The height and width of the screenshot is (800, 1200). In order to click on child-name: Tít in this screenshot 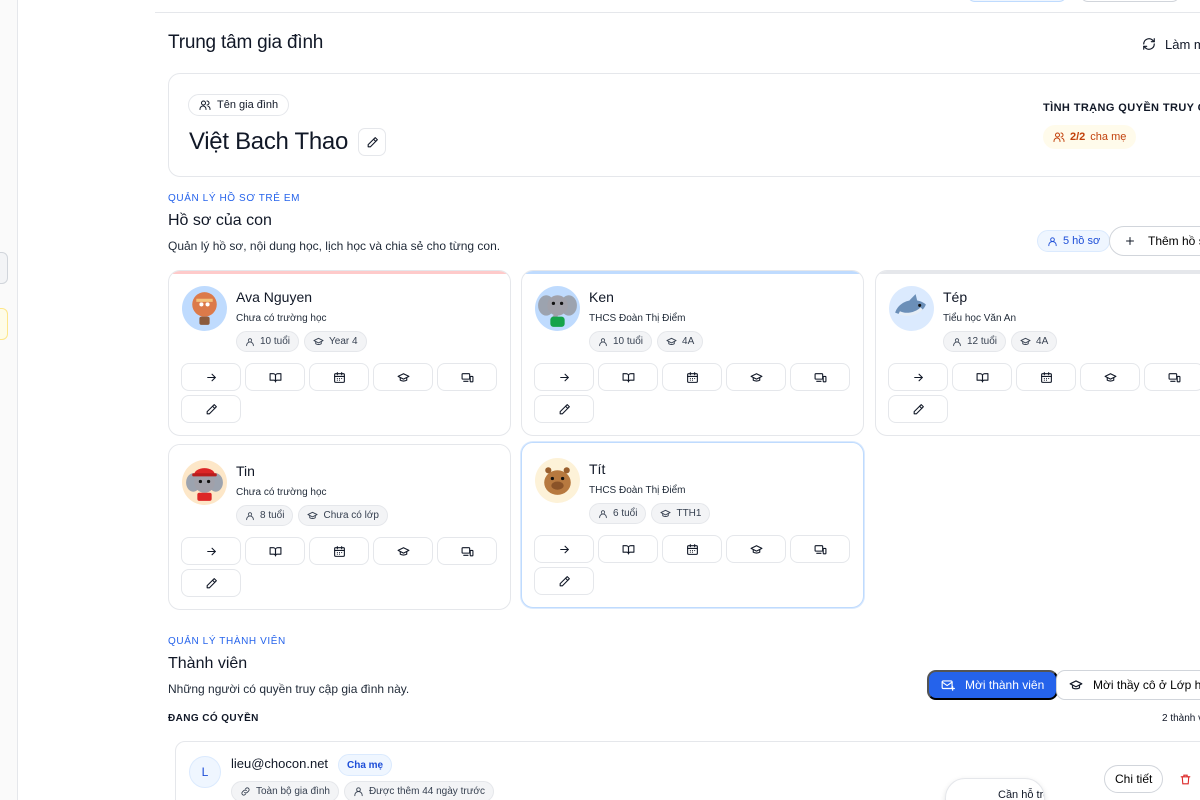, I will do `click(597, 469)`.